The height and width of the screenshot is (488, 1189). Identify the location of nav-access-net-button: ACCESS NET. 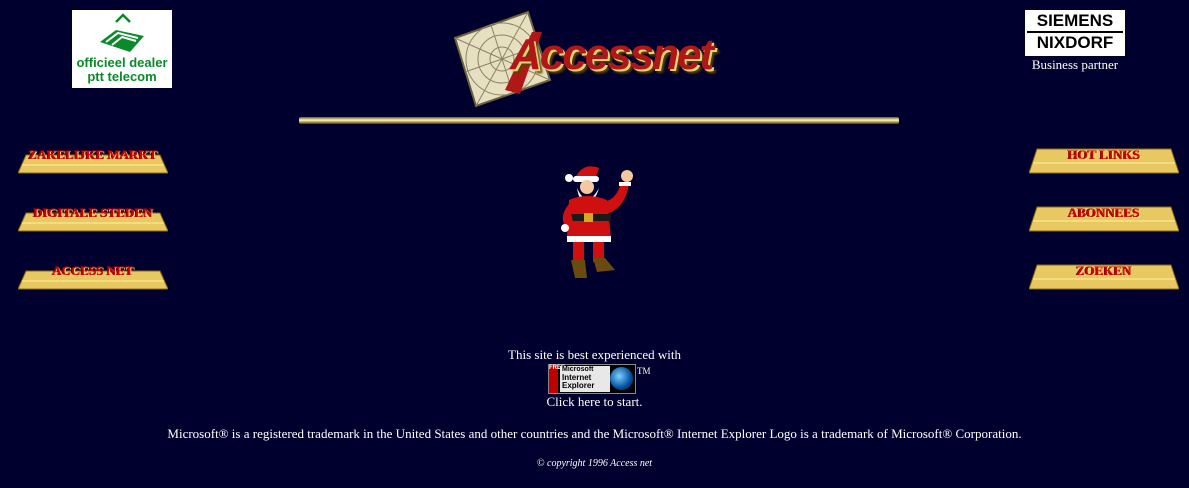
(93, 276).